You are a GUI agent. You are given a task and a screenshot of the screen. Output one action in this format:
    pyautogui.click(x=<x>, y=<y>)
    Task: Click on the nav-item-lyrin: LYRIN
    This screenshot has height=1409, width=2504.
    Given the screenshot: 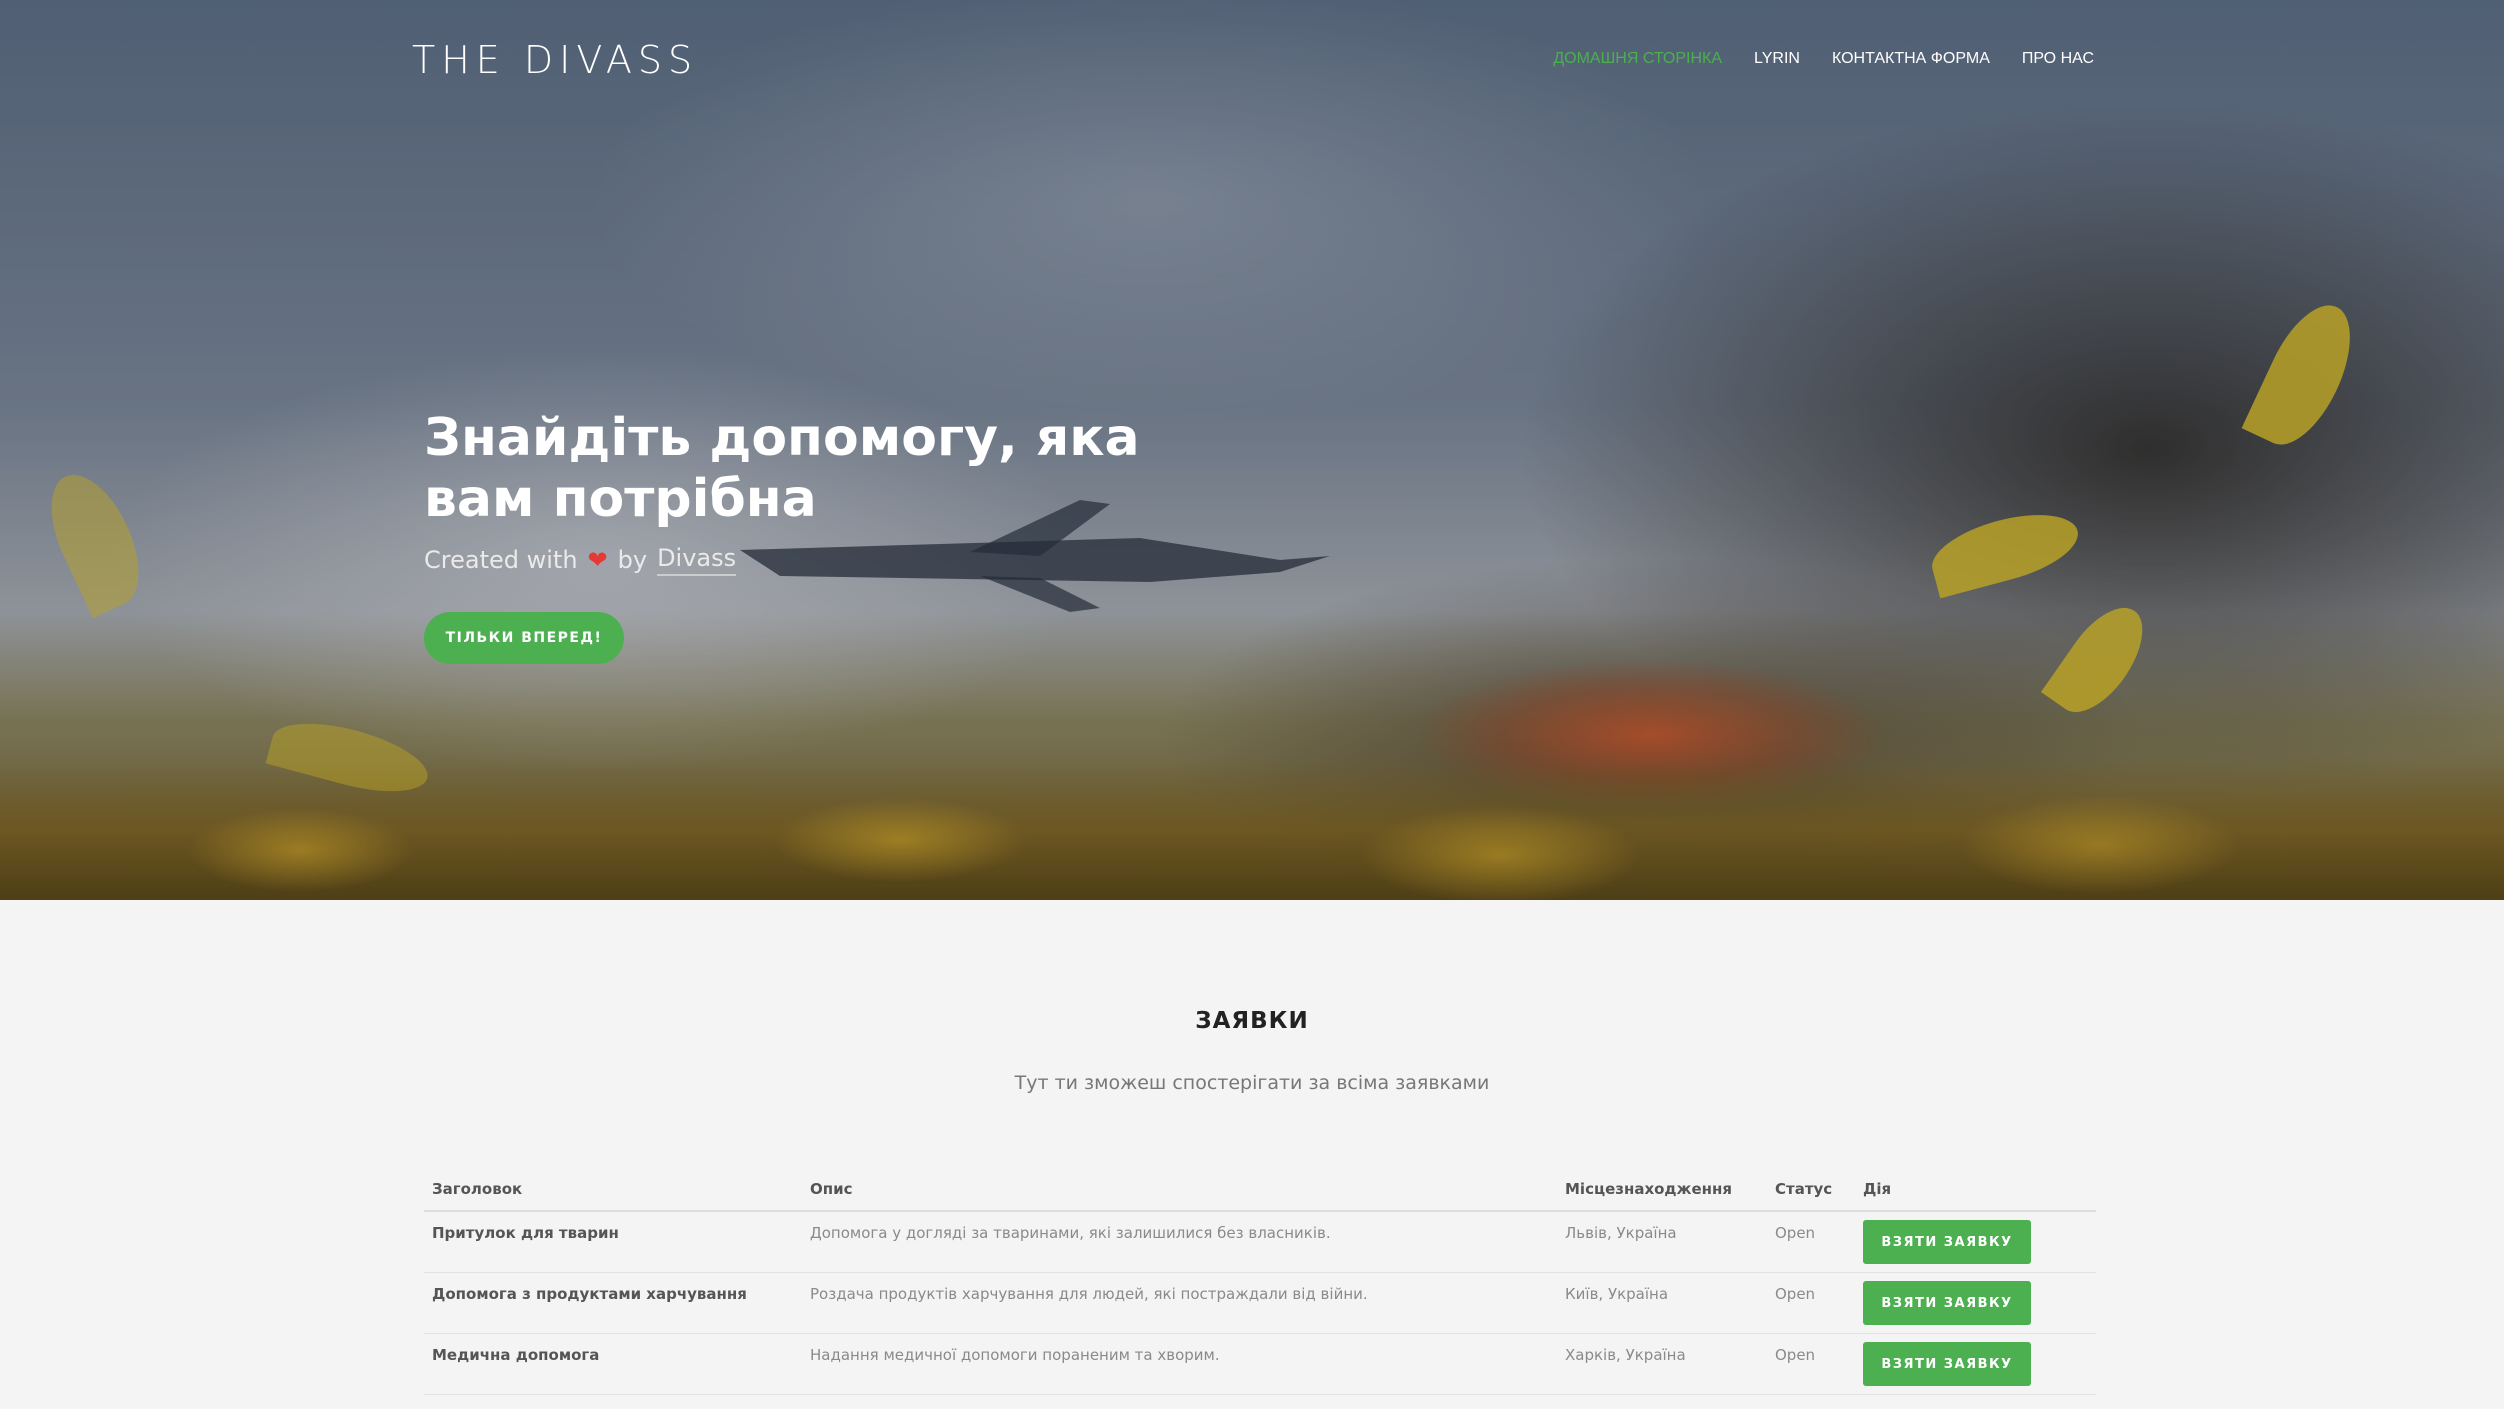 What is the action you would take?
    pyautogui.click(x=1777, y=59)
    